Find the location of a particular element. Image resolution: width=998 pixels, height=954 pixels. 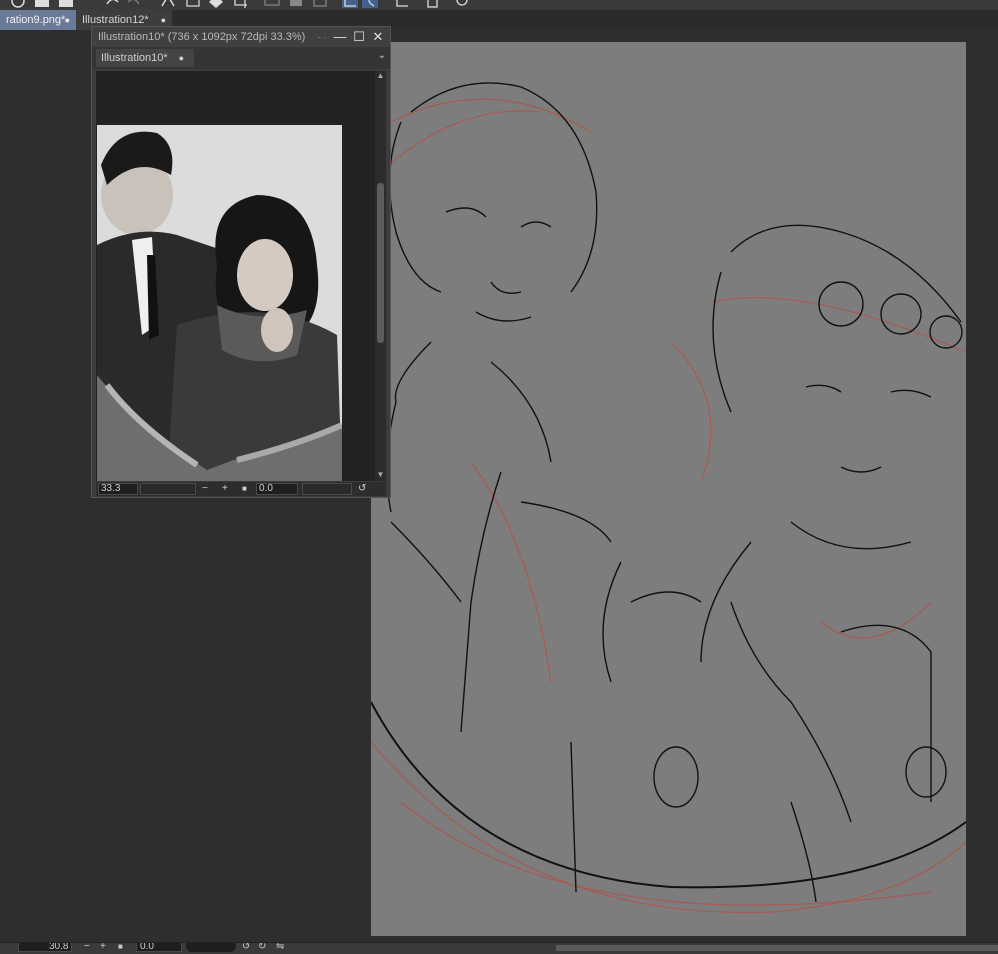

fill-icon is located at coordinates (216, 4).